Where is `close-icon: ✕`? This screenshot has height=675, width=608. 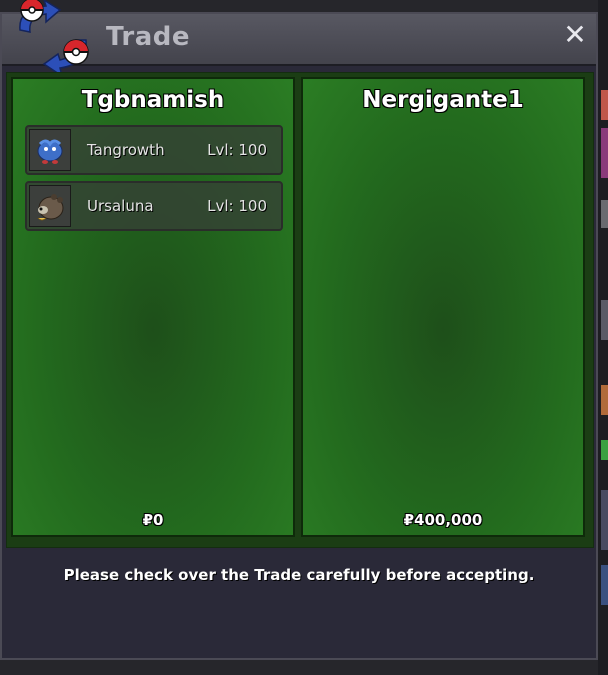 close-icon: ✕ is located at coordinates (575, 35).